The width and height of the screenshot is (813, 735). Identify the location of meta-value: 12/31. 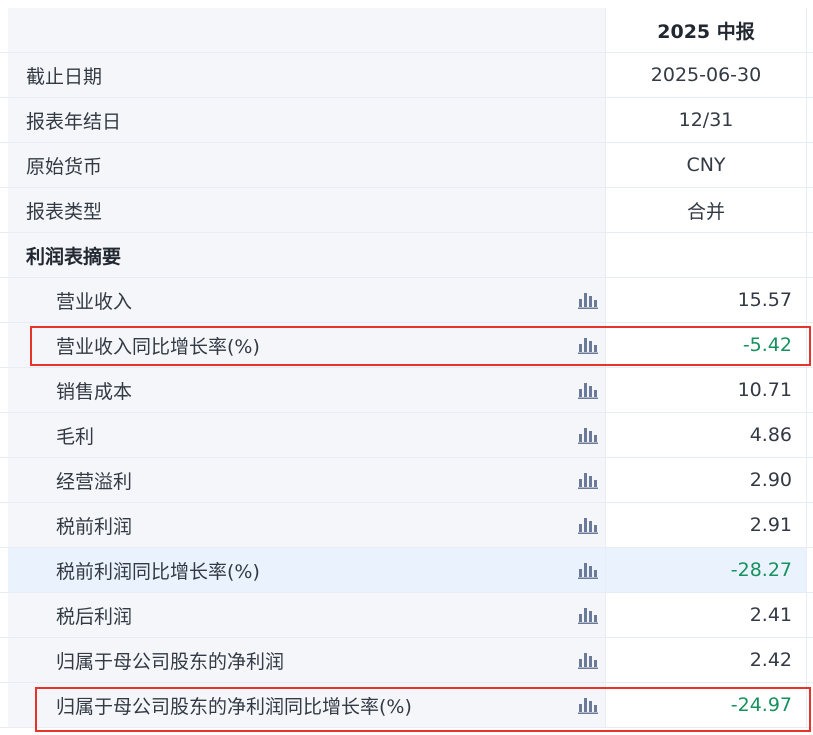
(706, 120).